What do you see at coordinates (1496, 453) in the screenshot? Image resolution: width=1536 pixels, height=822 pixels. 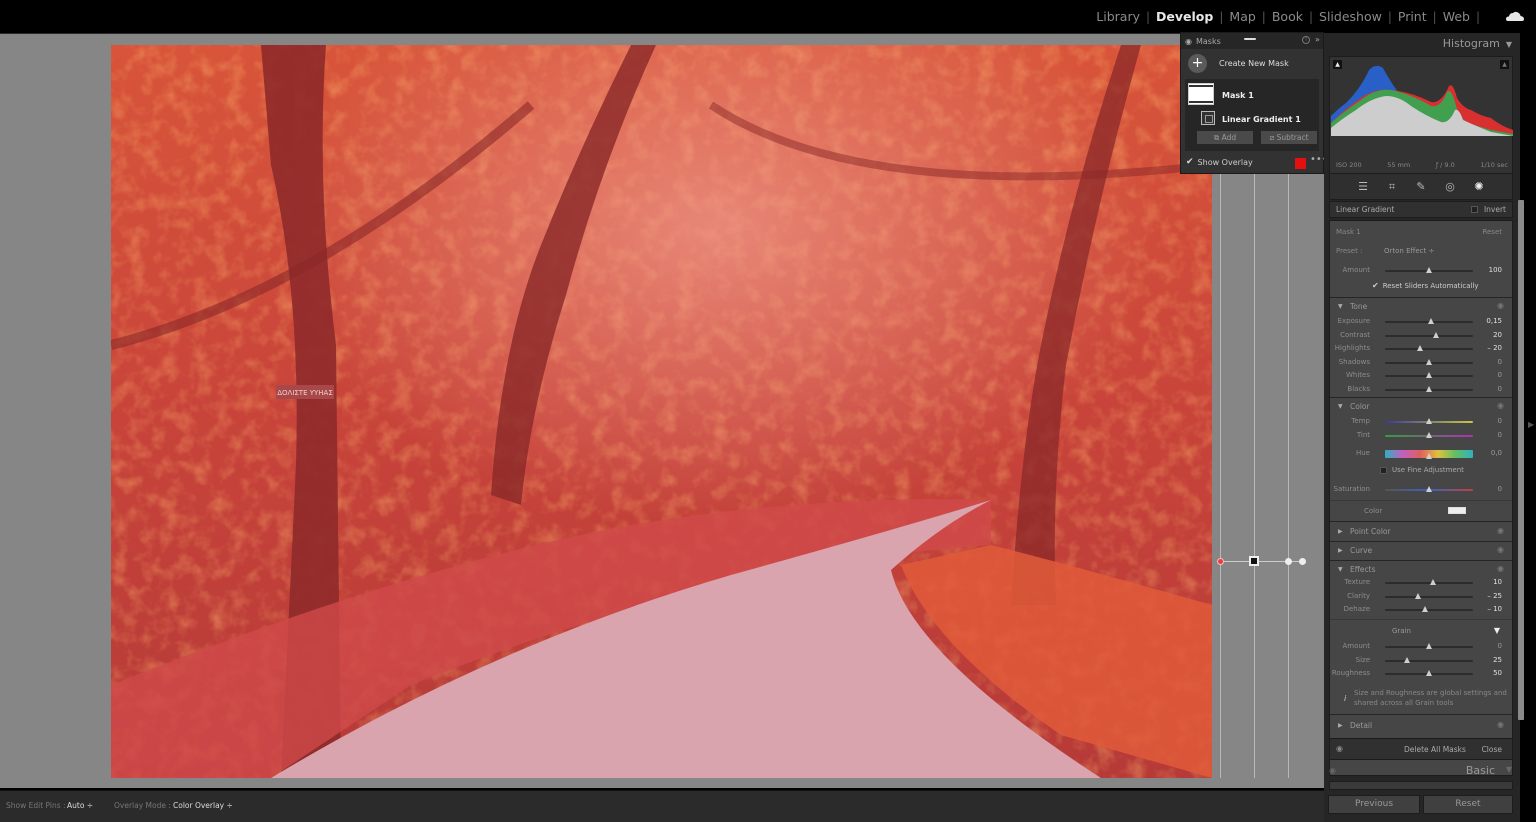 I see `slider-value: 0,0` at bounding box center [1496, 453].